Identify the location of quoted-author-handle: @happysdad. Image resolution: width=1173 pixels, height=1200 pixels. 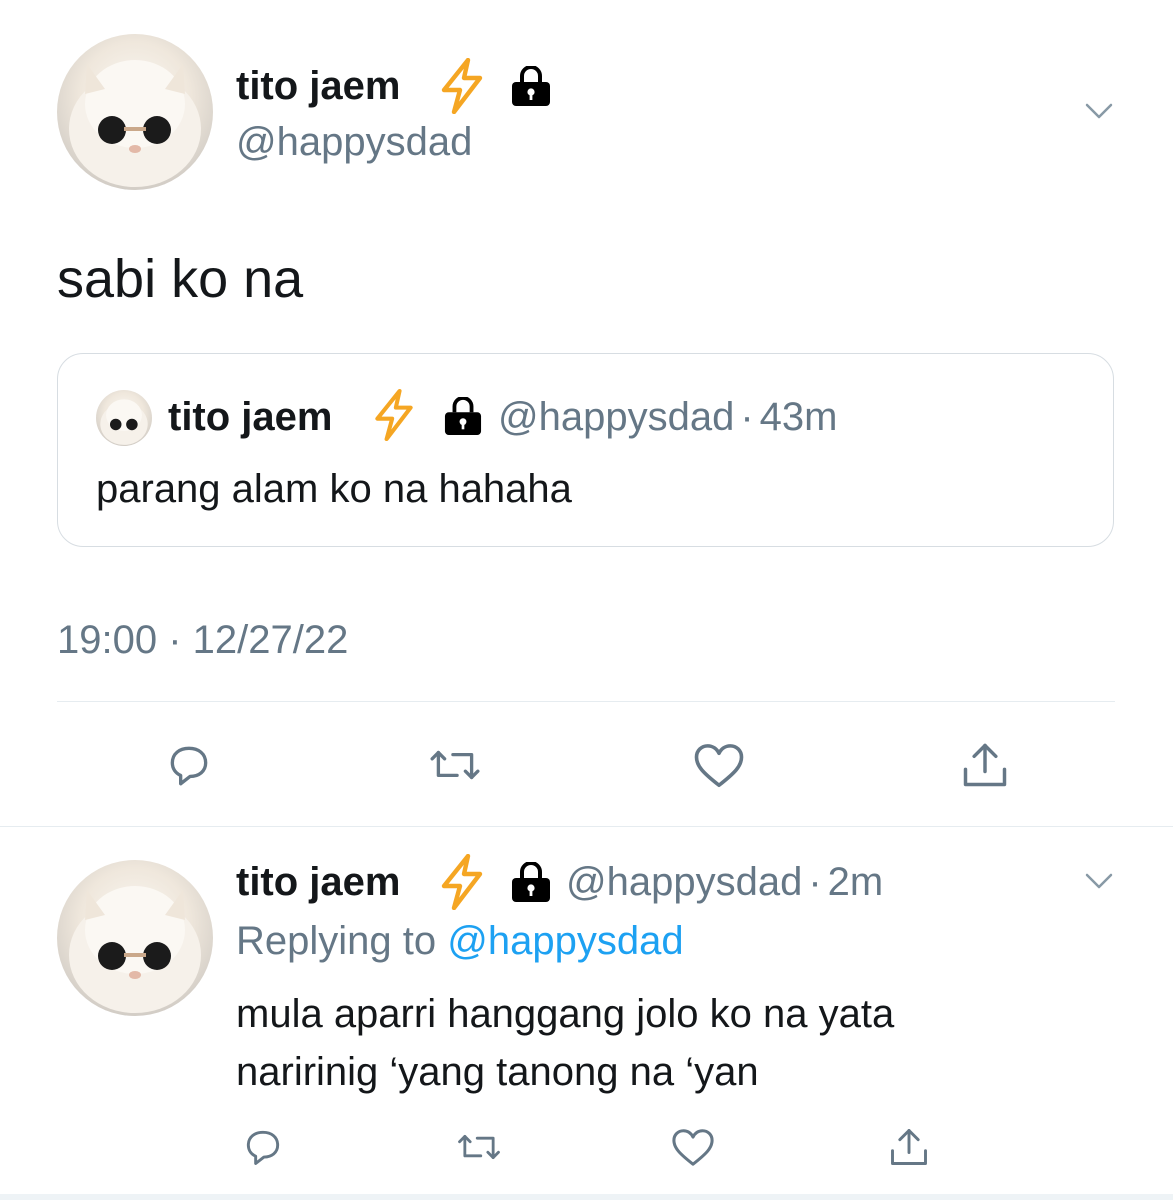
(616, 417).